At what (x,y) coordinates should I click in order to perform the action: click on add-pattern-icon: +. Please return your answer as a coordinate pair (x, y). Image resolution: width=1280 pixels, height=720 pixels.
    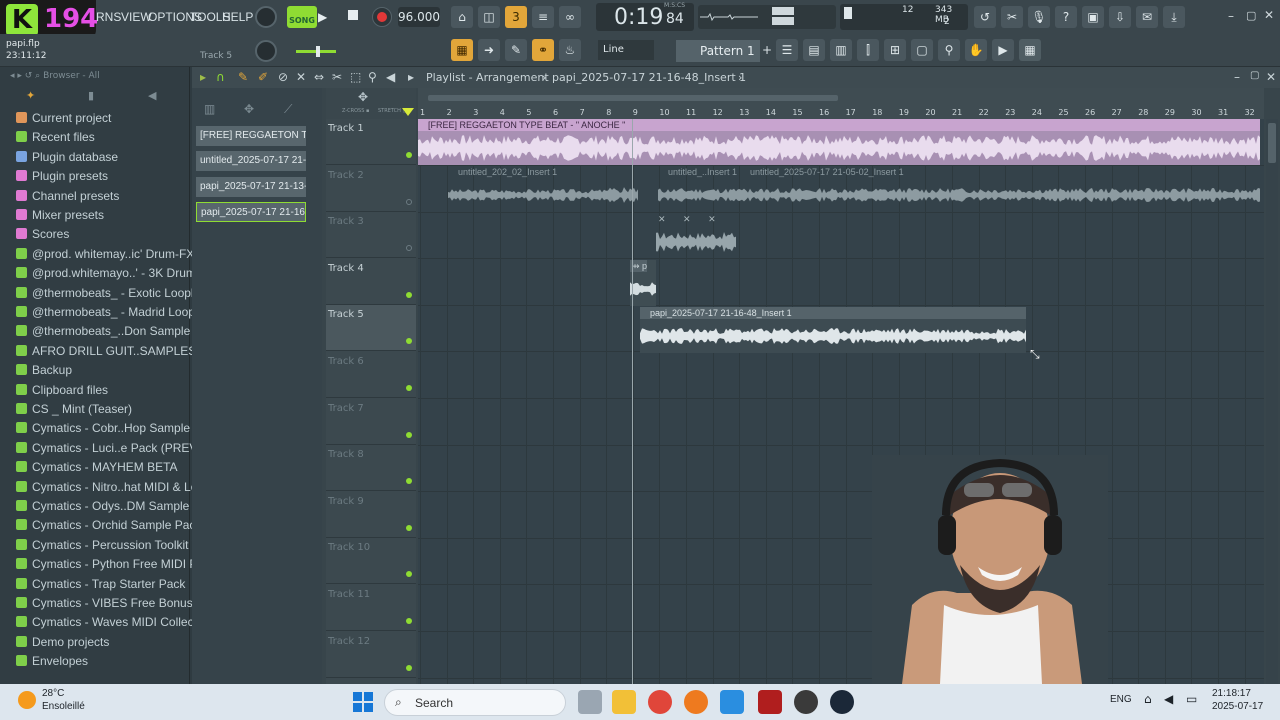
    Looking at the image, I should click on (767, 50).